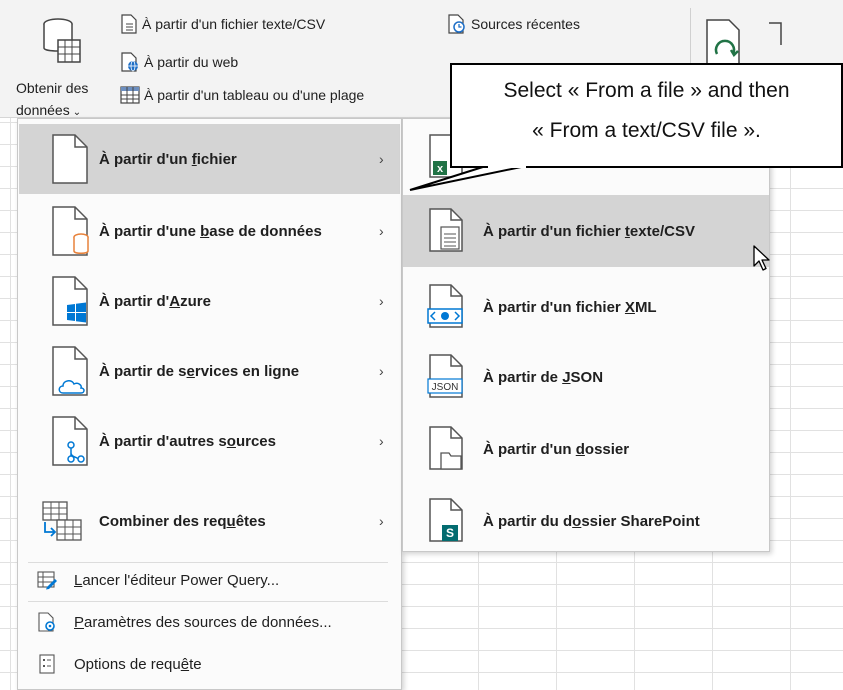 This screenshot has width=843, height=690. Describe the element at coordinates (570, 307) in the screenshot. I see `submenu-item-label: À partir d'un fichier XML` at that location.